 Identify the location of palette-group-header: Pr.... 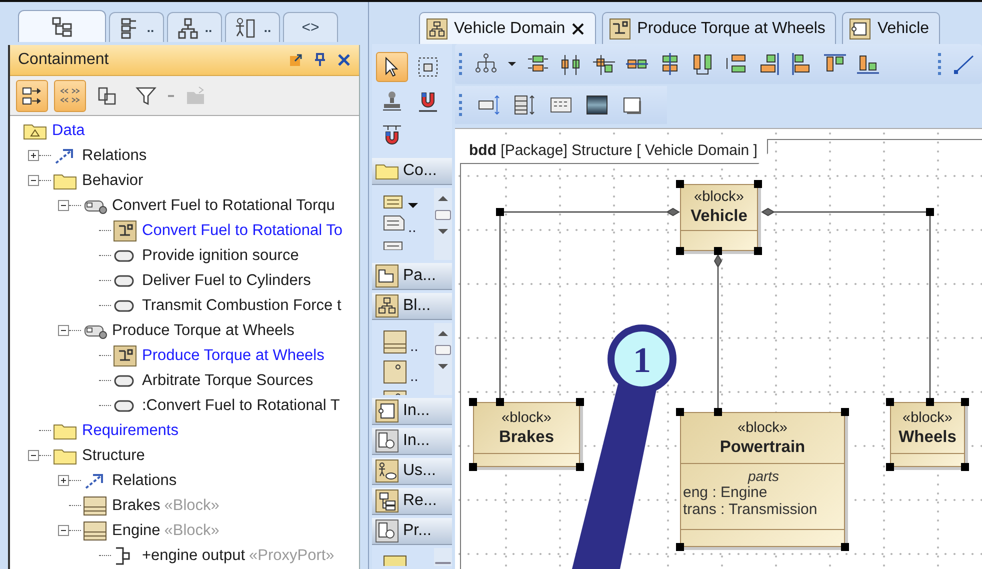
(412, 531).